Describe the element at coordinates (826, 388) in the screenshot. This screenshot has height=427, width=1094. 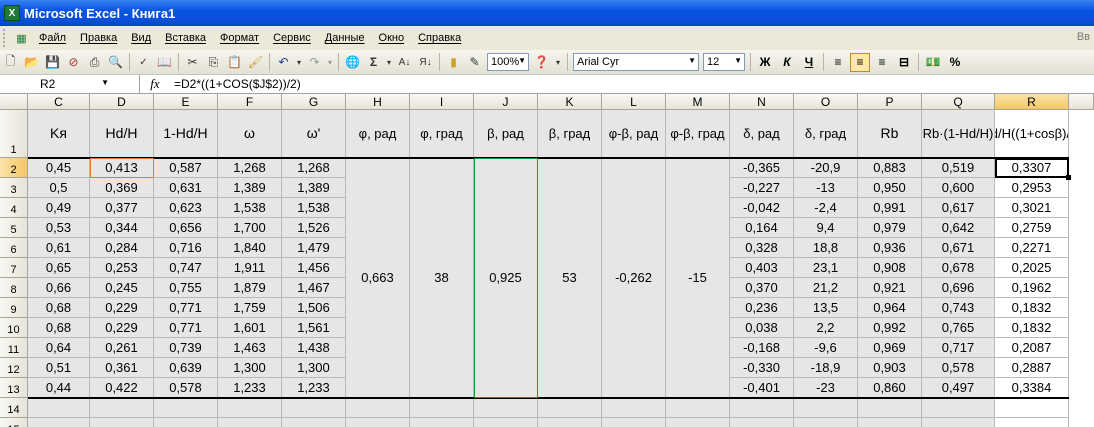
I see `cell-o13: -23` at that location.